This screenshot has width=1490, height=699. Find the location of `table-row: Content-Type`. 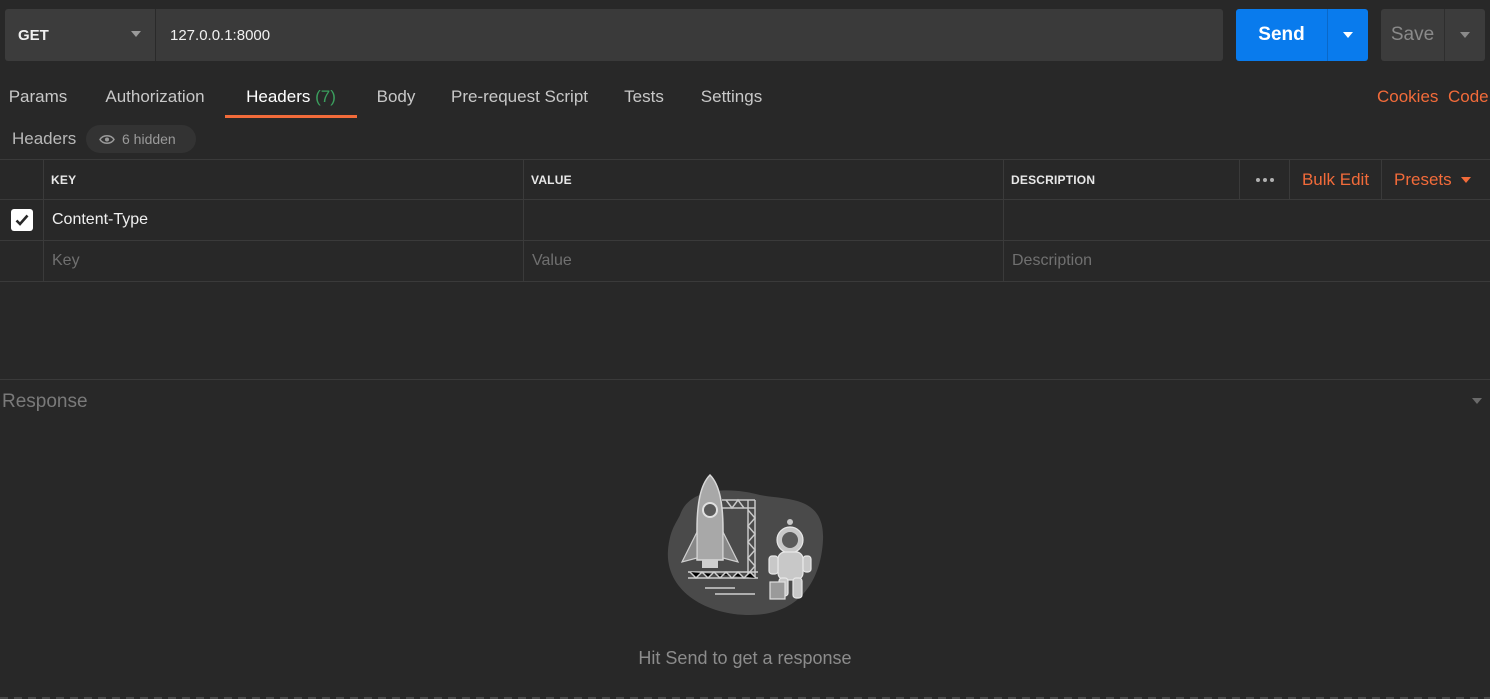

table-row: Content-Type is located at coordinates (745, 220).